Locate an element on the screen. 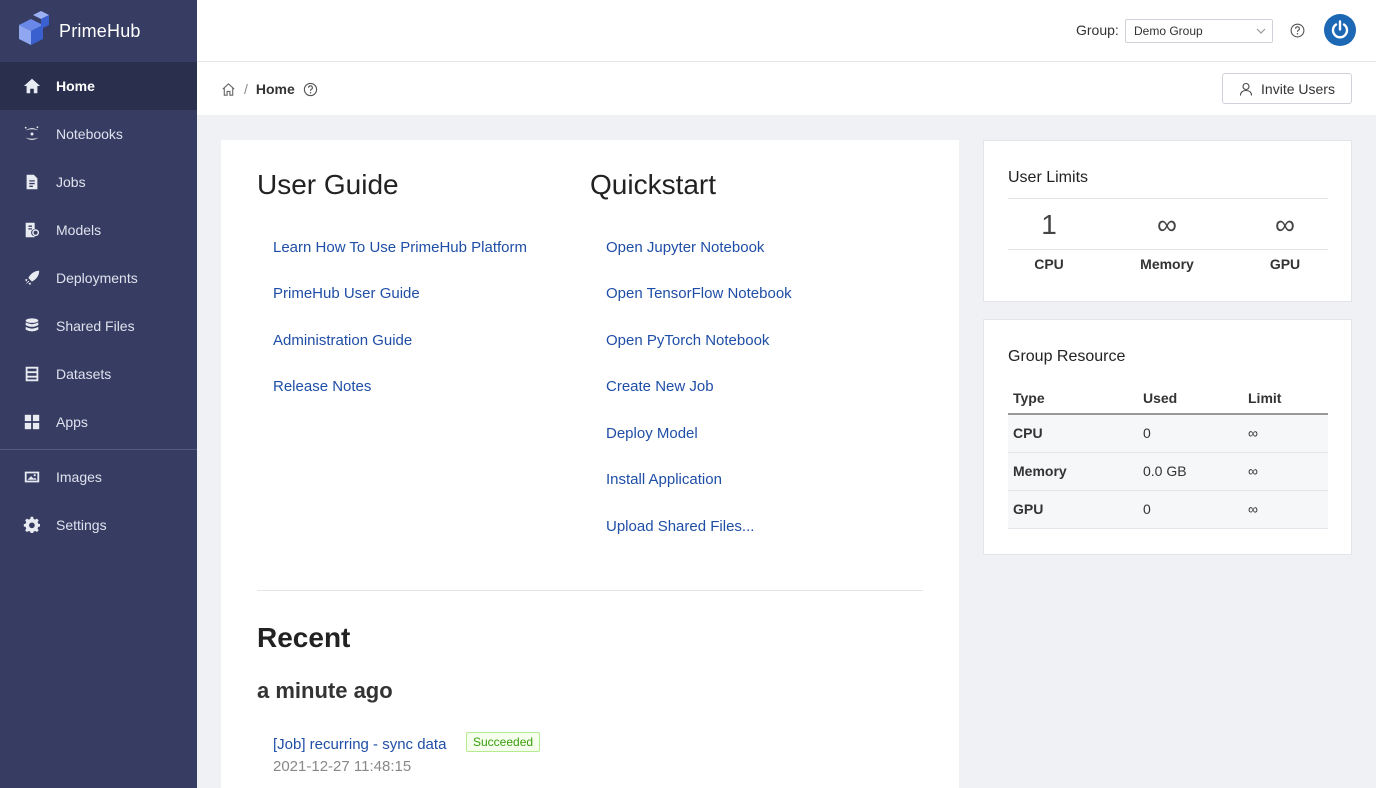 This screenshot has height=788, width=1376. limit-label: GPU is located at coordinates (1285, 264).